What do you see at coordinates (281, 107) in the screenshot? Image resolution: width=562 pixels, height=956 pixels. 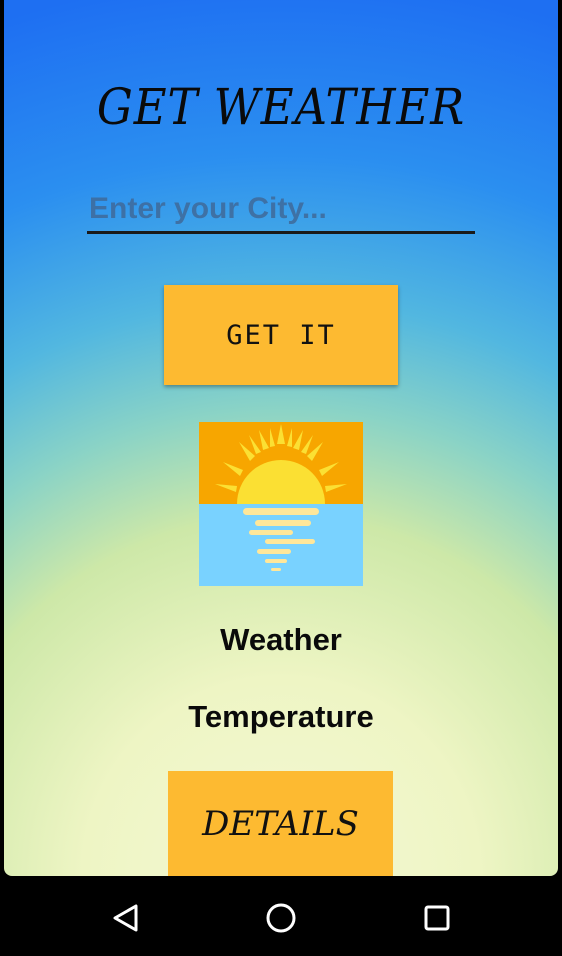 I see `app-title: GET WEATHER` at bounding box center [281, 107].